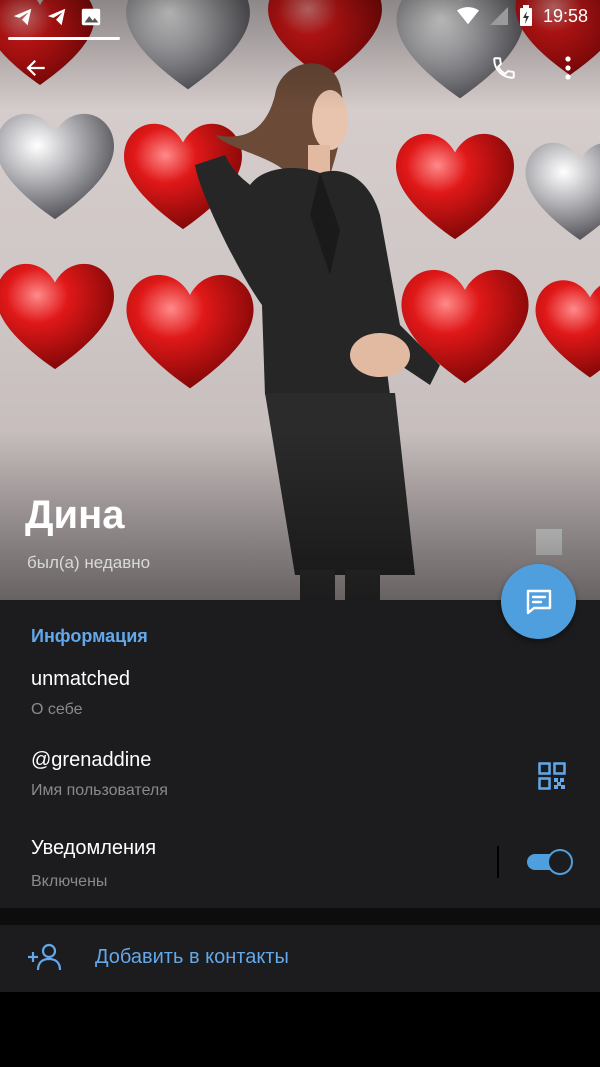 Image resolution: width=600 pixels, height=1067 pixels. What do you see at coordinates (565, 15) in the screenshot?
I see `status-time: 19:58` at bounding box center [565, 15].